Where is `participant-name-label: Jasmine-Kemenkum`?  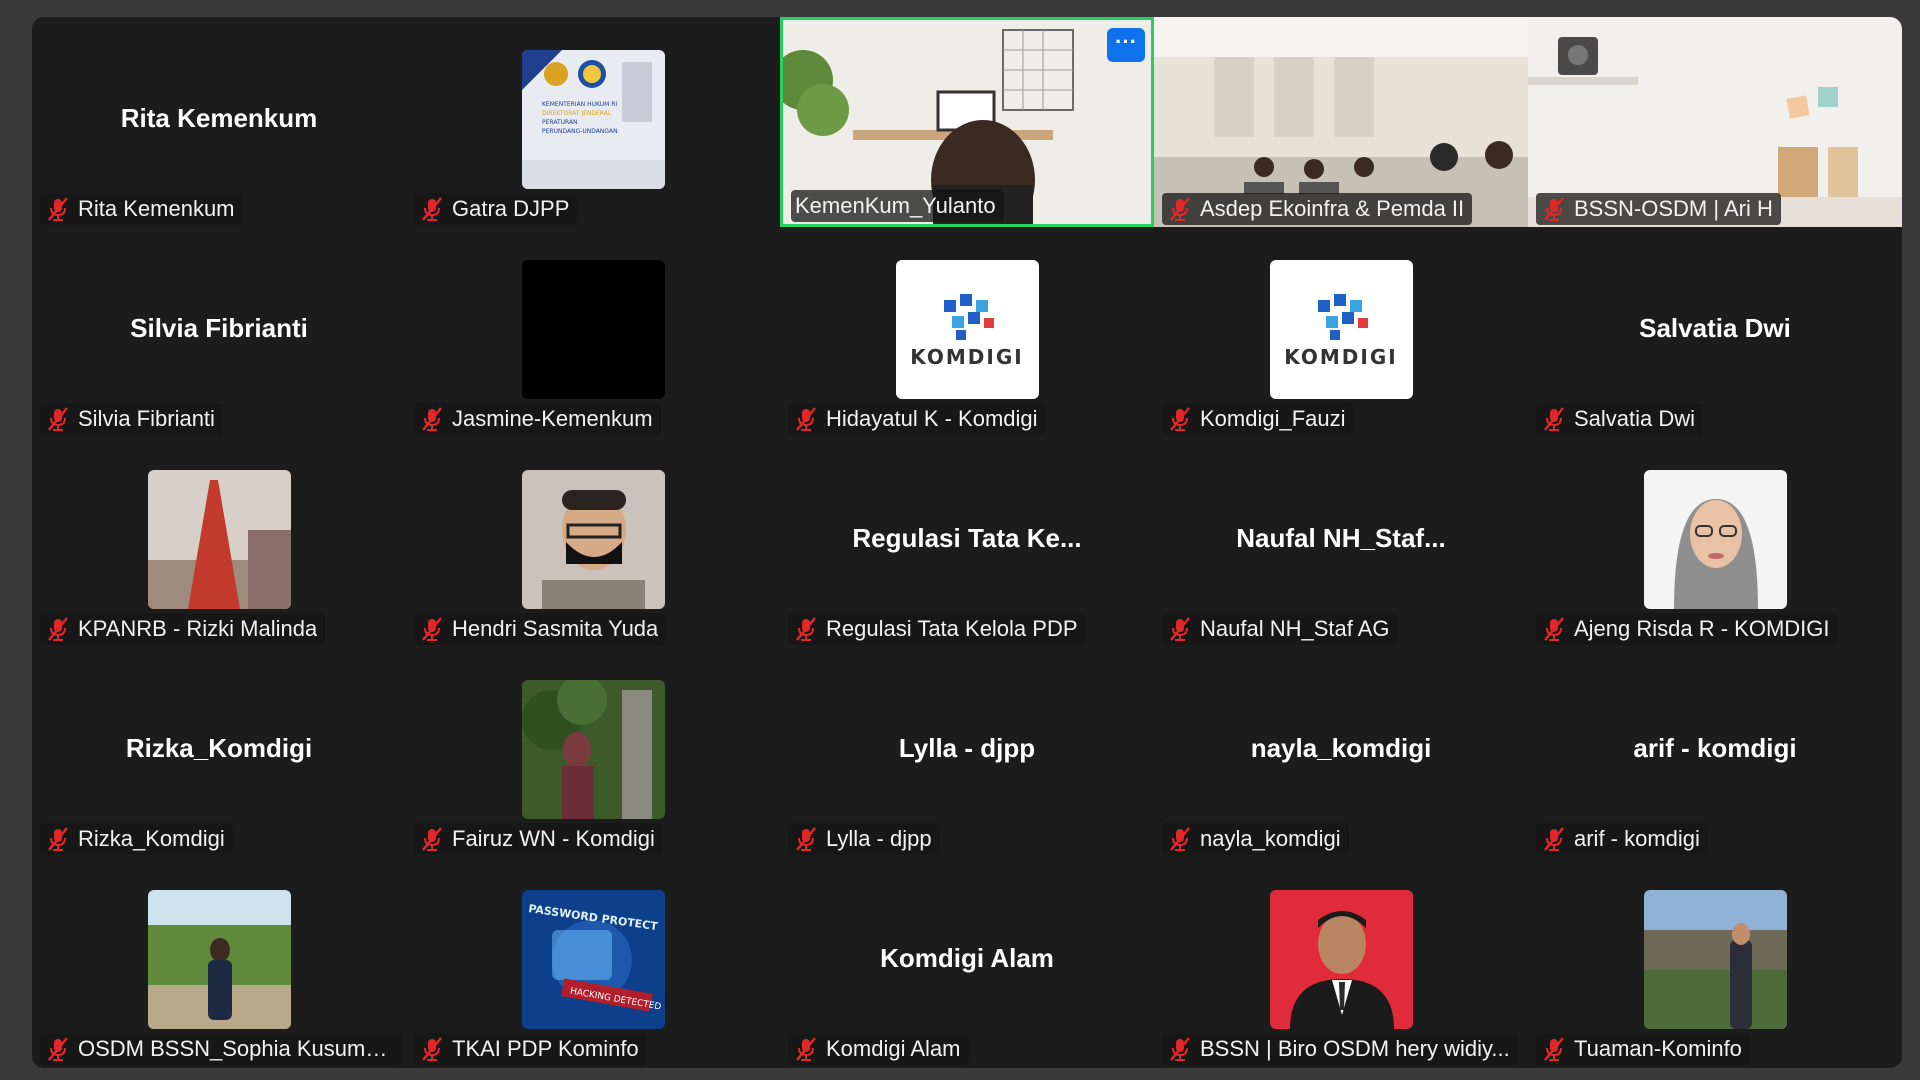 participant-name-label: Jasmine-Kemenkum is located at coordinates (537, 419).